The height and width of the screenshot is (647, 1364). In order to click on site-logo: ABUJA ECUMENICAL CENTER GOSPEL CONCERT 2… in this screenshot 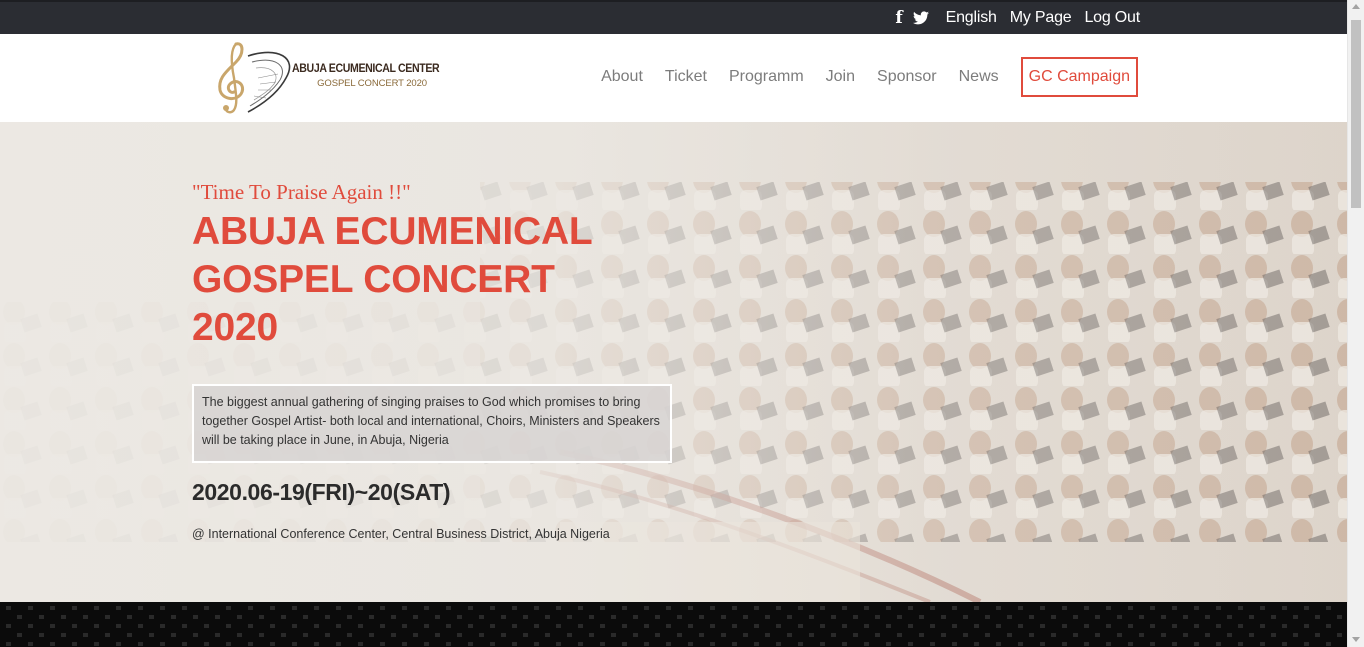, I will do `click(330, 78)`.